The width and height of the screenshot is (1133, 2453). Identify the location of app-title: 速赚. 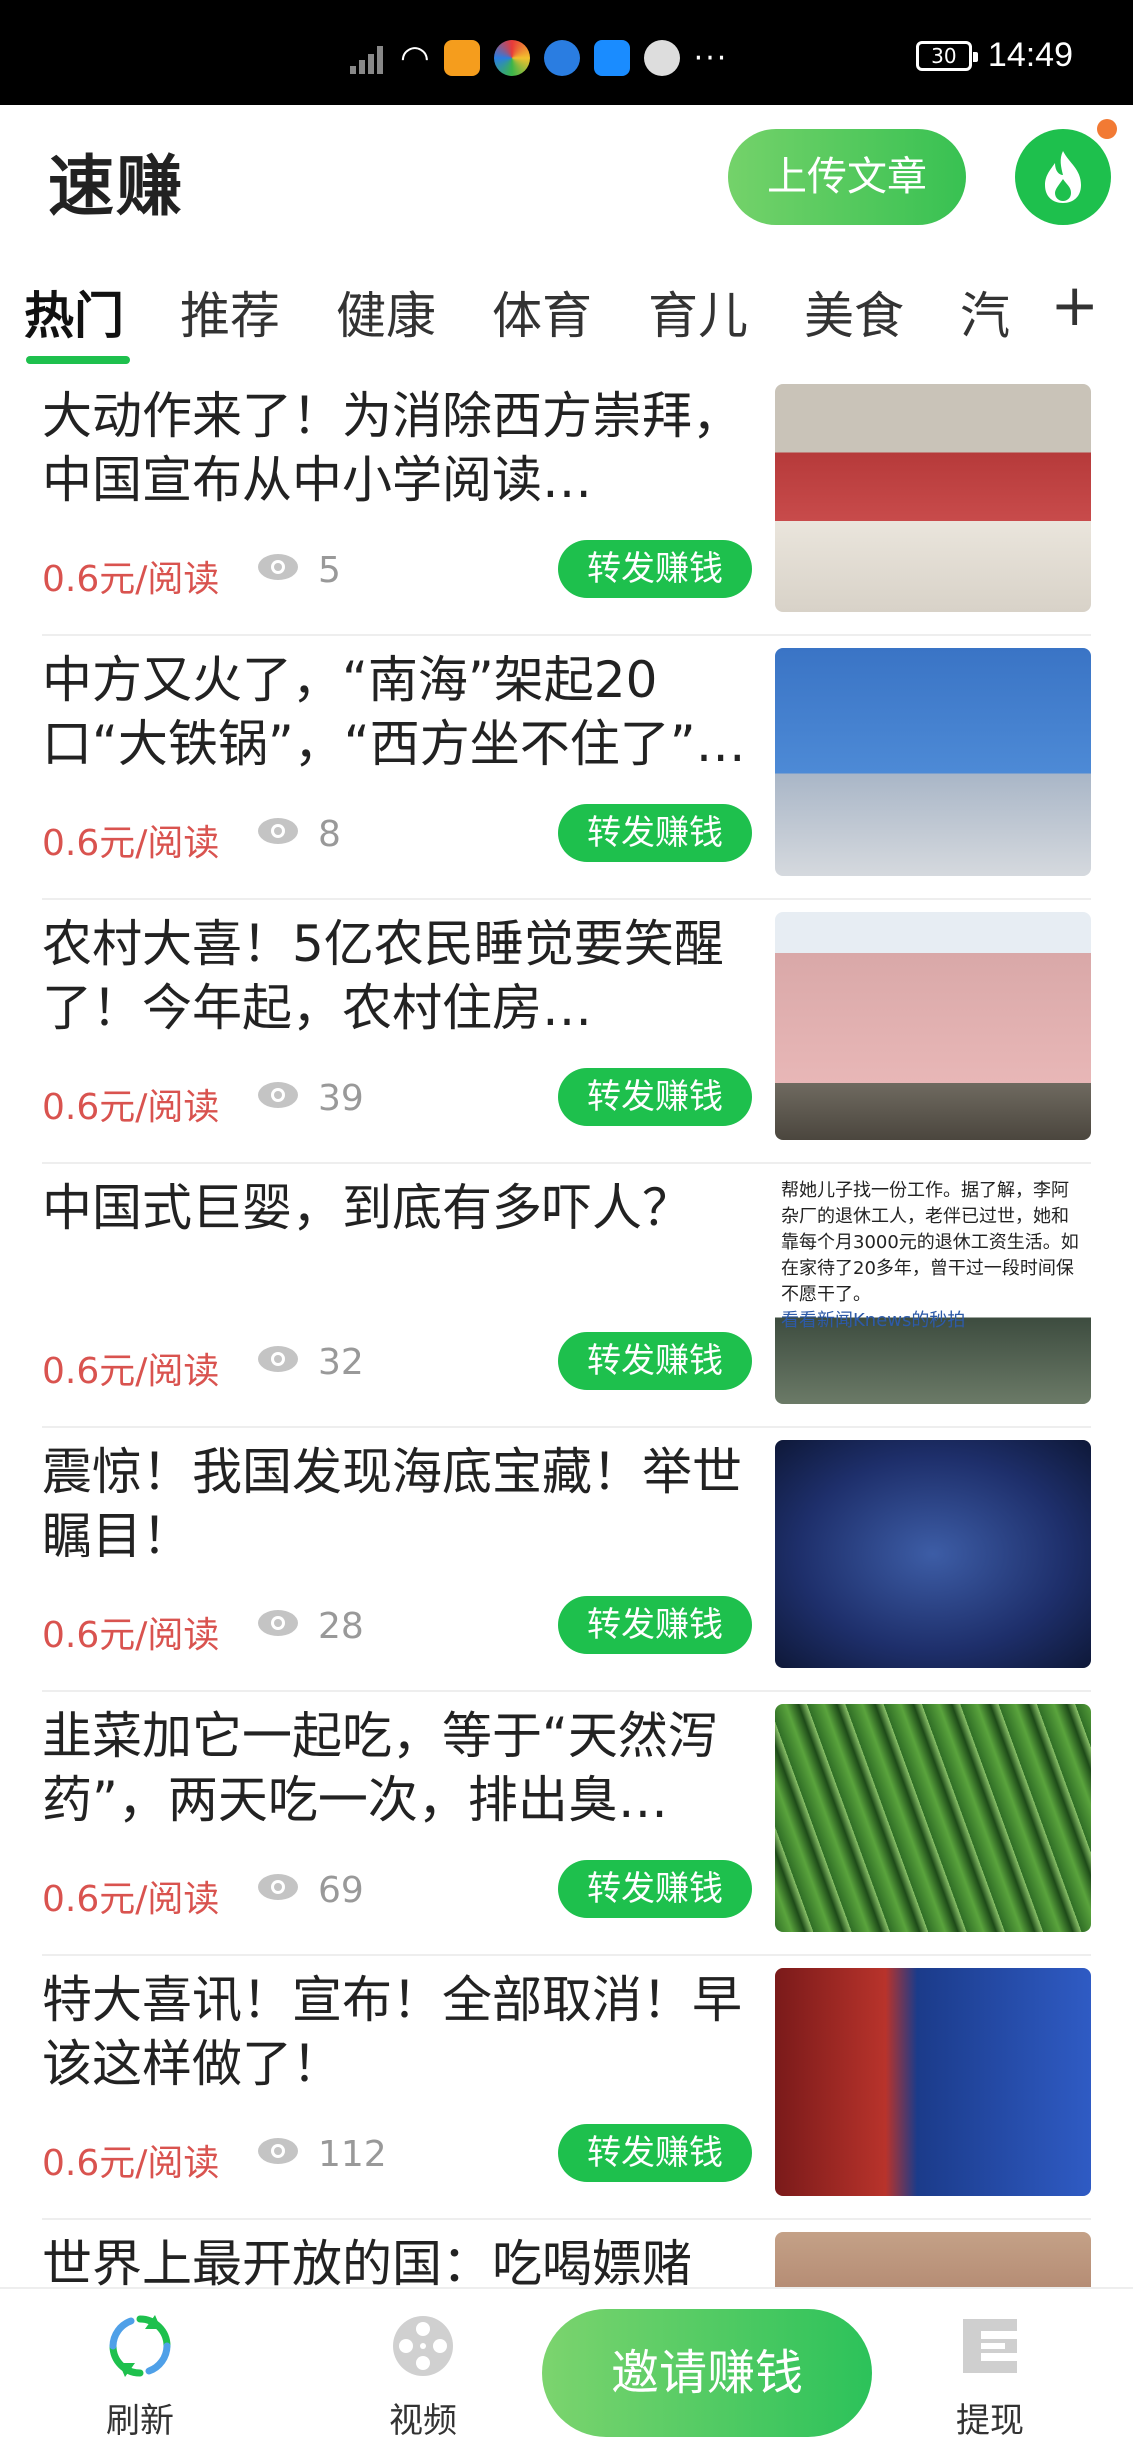
(116, 186).